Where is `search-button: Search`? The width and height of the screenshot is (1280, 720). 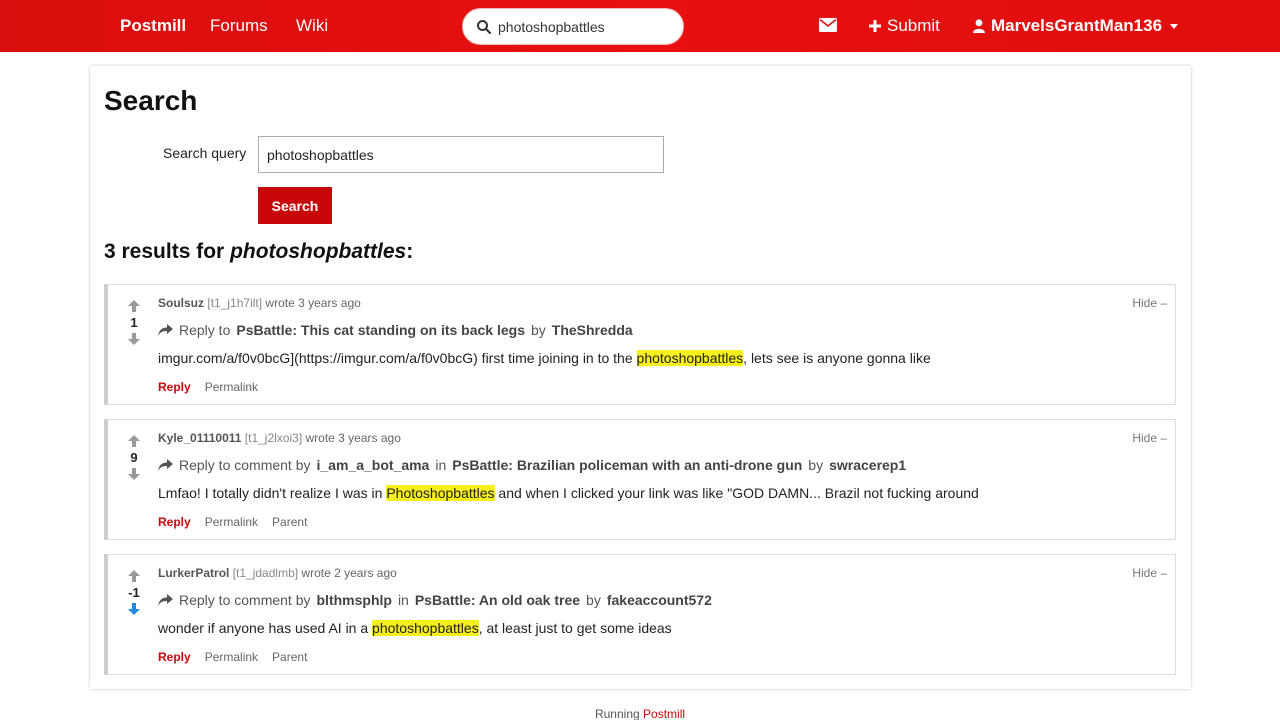
search-button: Search is located at coordinates (295, 205).